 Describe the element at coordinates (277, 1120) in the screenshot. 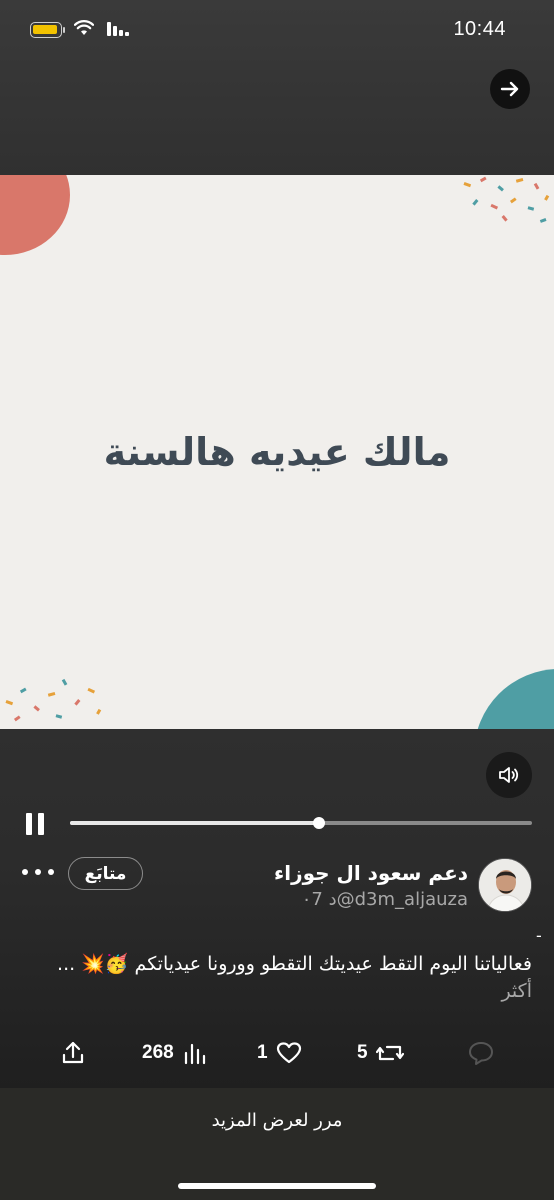

I see `swipe-hint-text: مرر لعرض المزيد` at that location.